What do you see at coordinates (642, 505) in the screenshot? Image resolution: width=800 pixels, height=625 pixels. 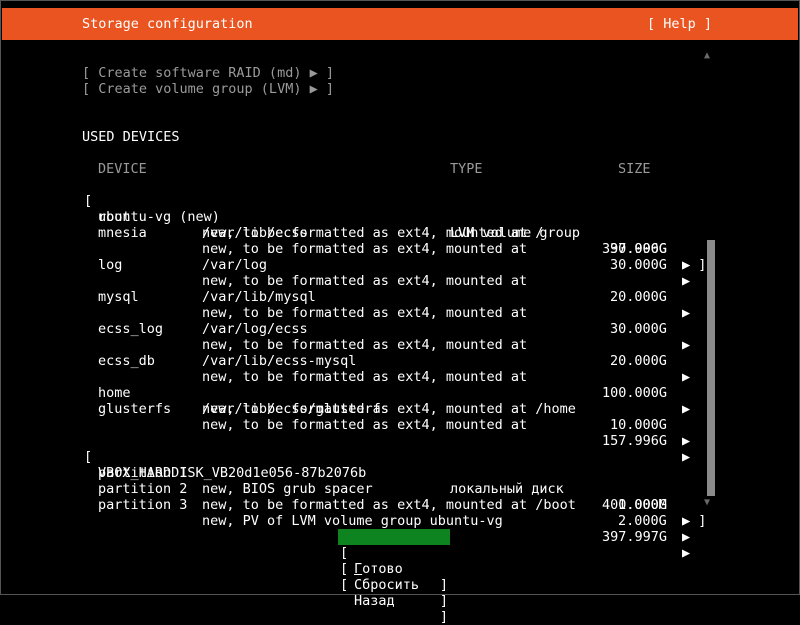 I see `partition-size: 1.000M` at bounding box center [642, 505].